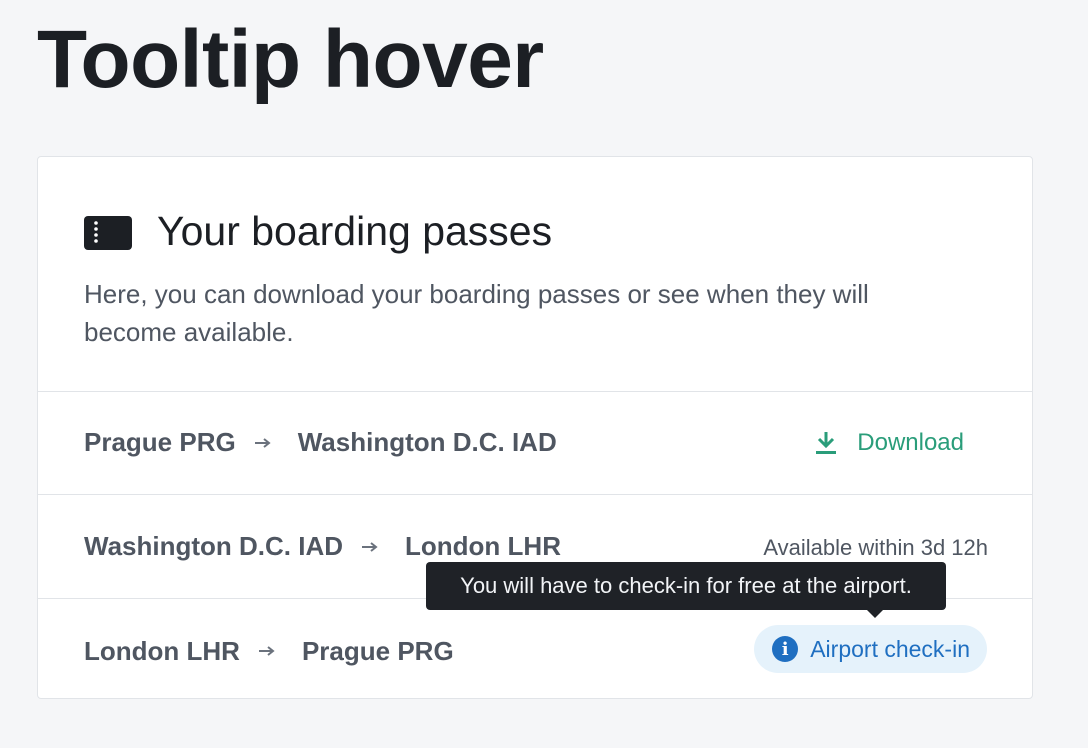  What do you see at coordinates (875, 547) in the screenshot?
I see `availability-status: Available within 3d 12h` at bounding box center [875, 547].